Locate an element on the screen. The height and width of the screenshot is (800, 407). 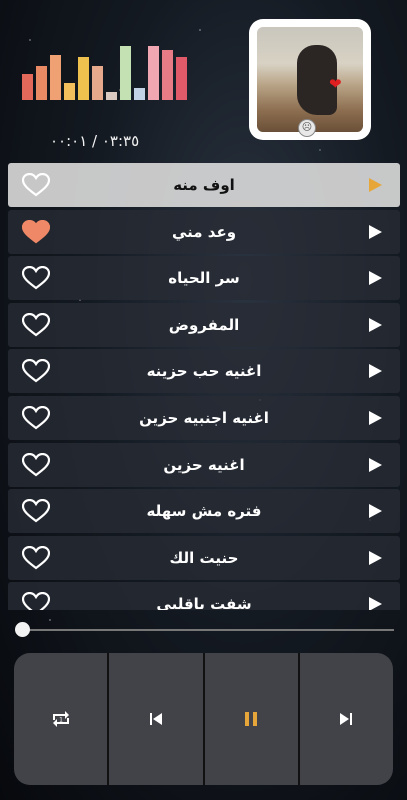
playlist-item: اوف منه is located at coordinates (204, 185).